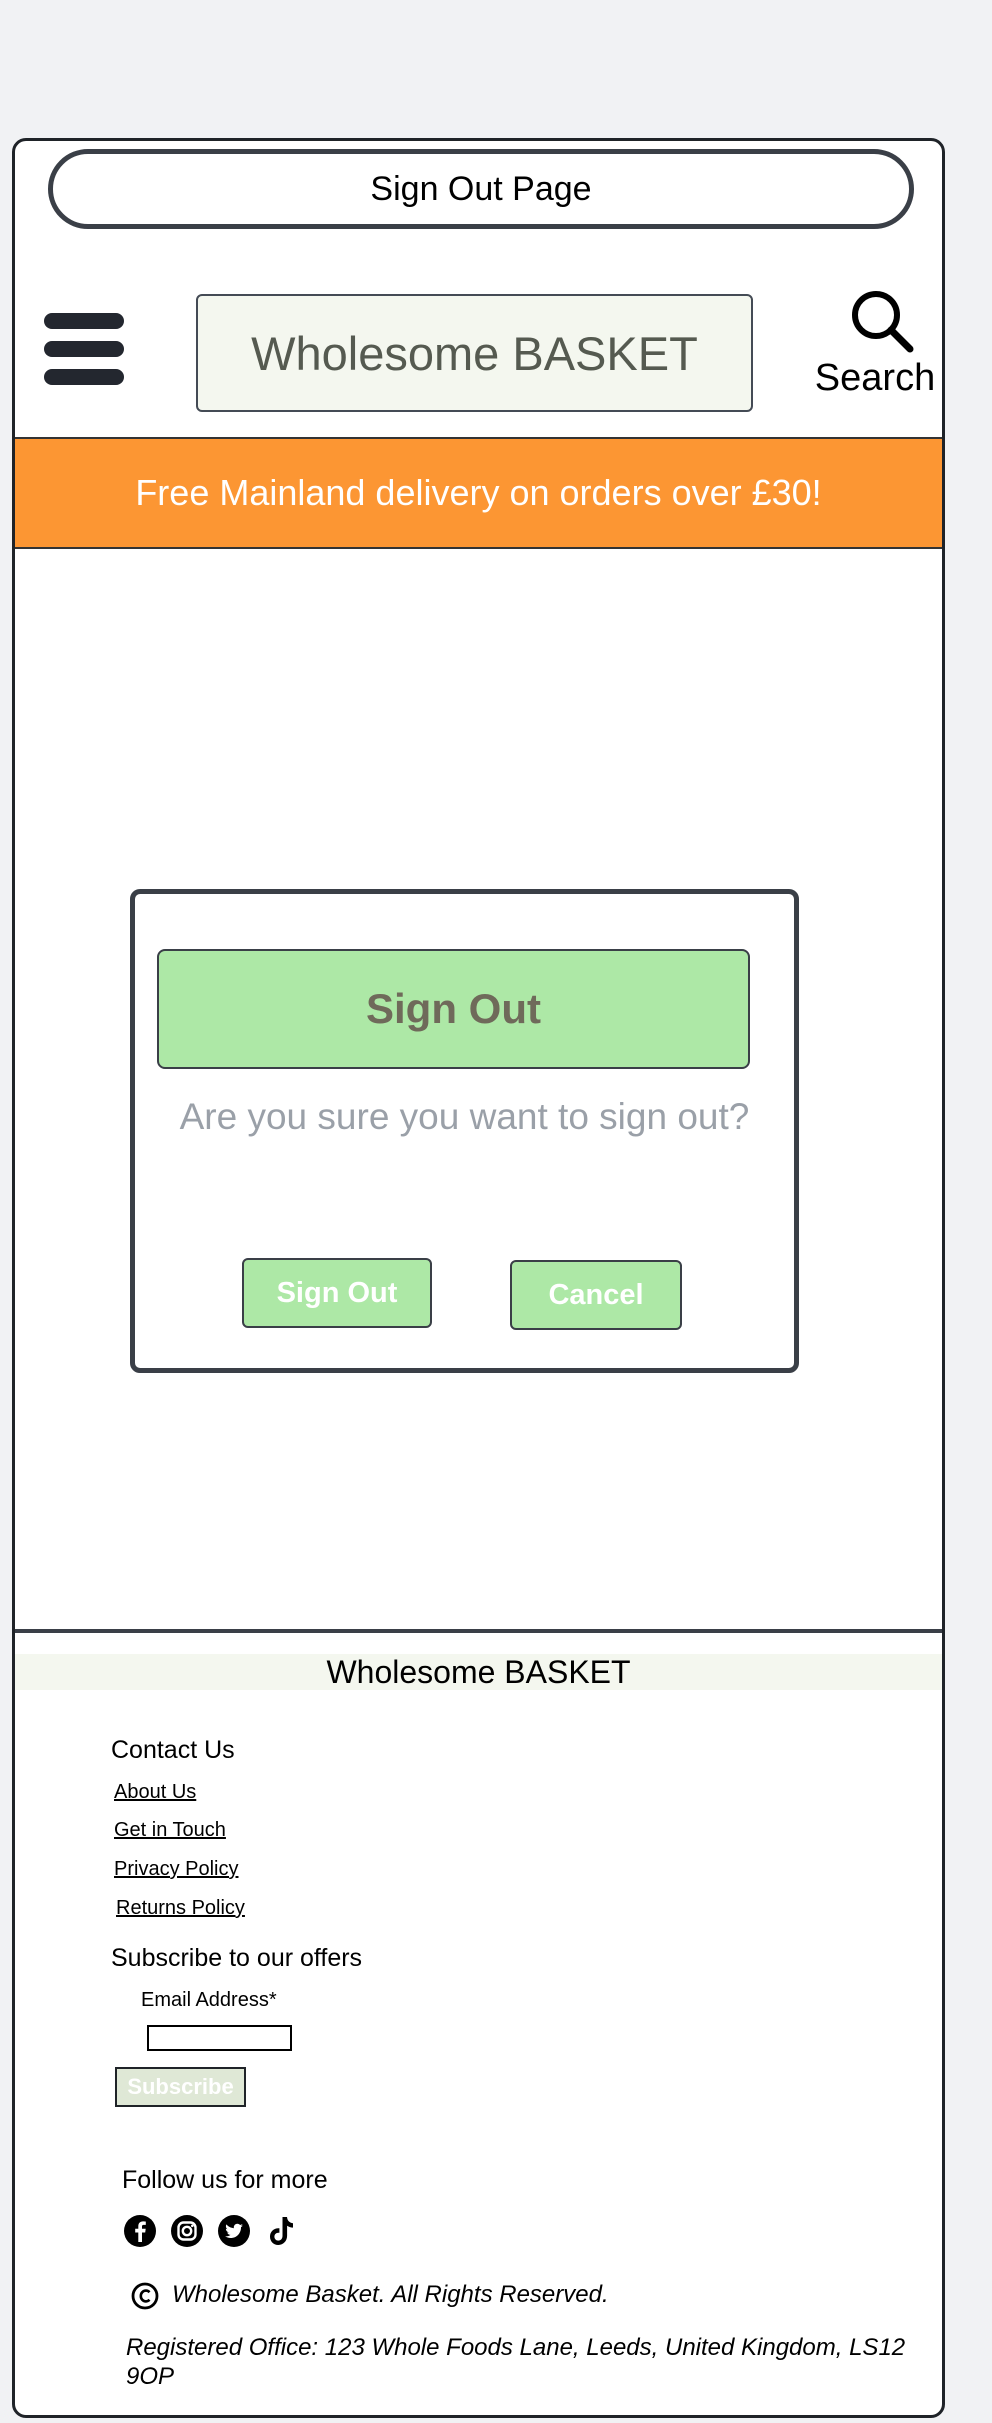 Image resolution: width=992 pixels, height=2423 pixels. Describe the element at coordinates (140, 2231) in the screenshot. I see `facebook-icon` at that location.